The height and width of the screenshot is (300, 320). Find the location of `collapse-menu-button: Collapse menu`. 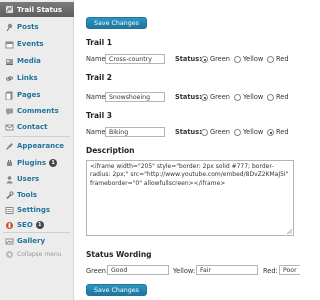

collapse-menu-button: Collapse menu is located at coordinates (37, 254).